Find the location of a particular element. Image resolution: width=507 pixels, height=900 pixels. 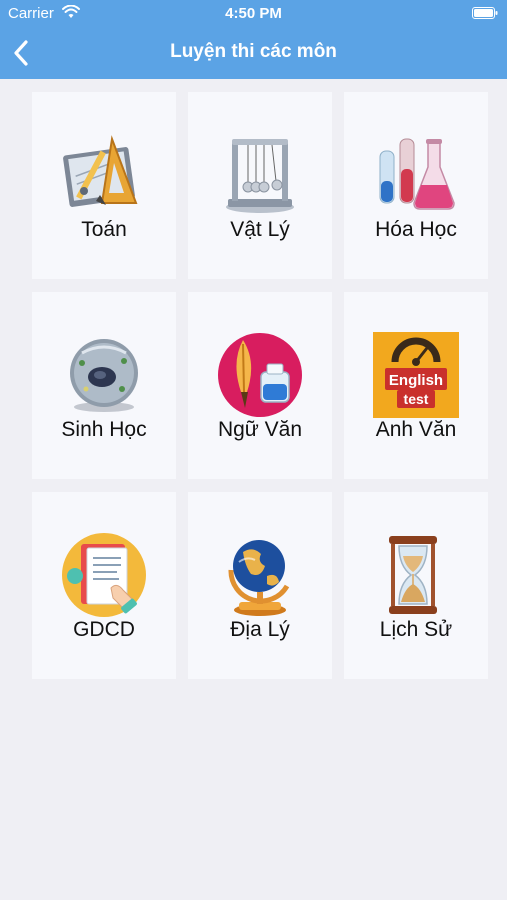

subject-card-sinh-hoc: Sinh Học is located at coordinates (104, 385).